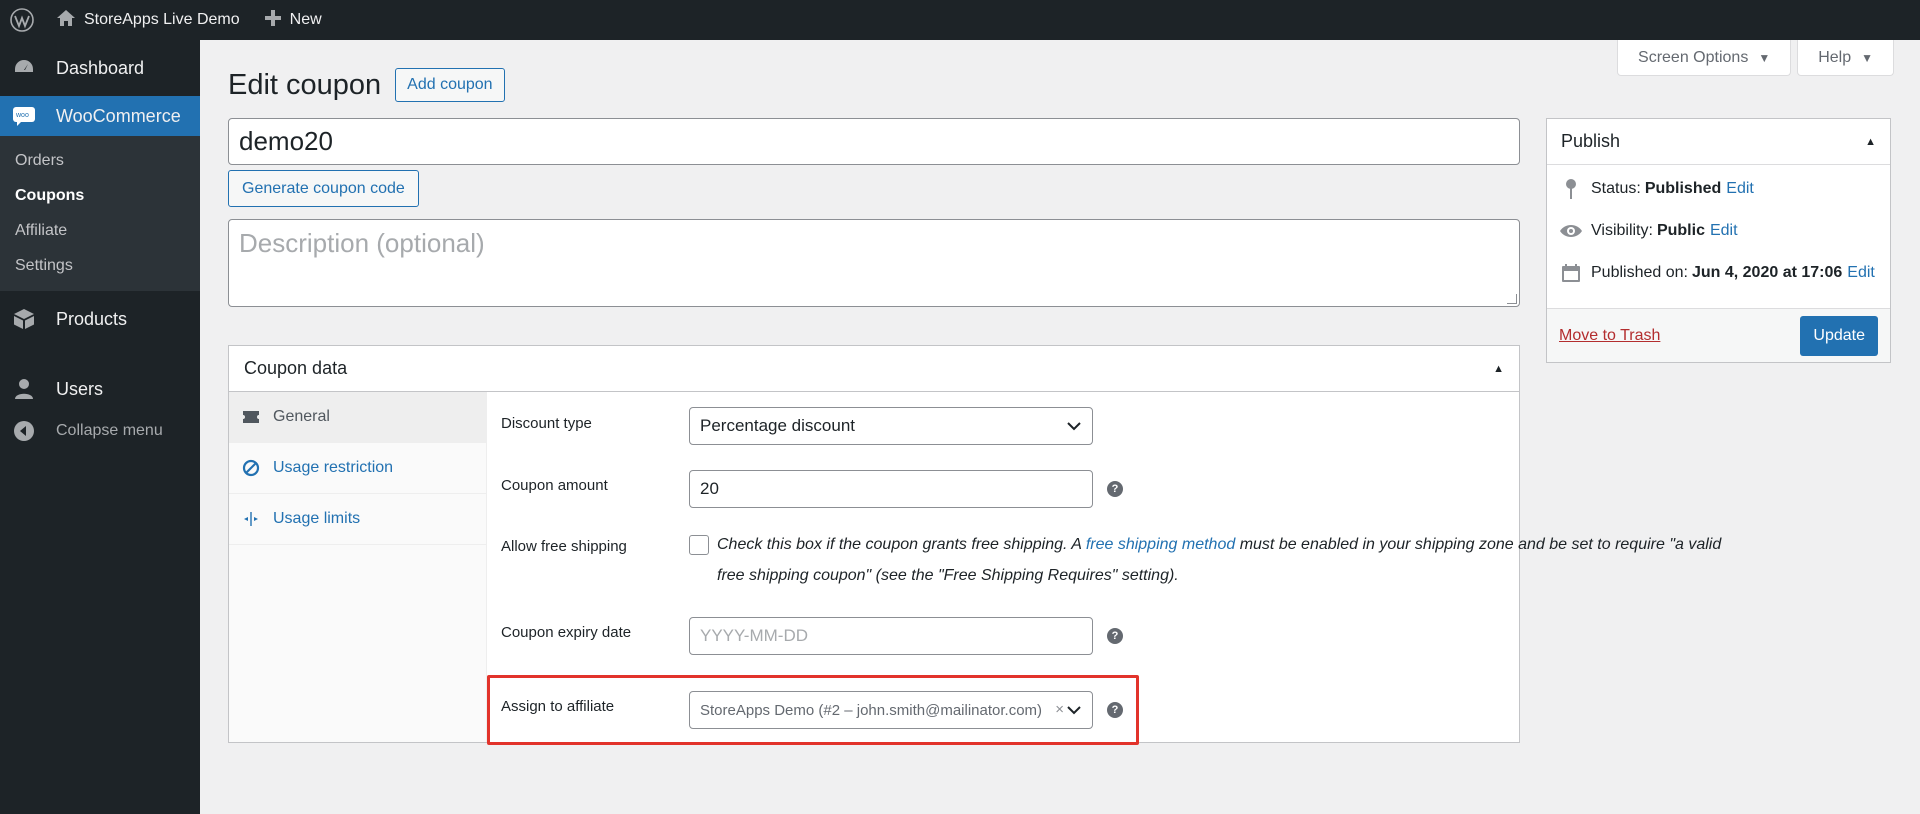 The width and height of the screenshot is (1920, 814). Describe the element at coordinates (1835, 57) in the screenshot. I see `help-label: Help` at that location.